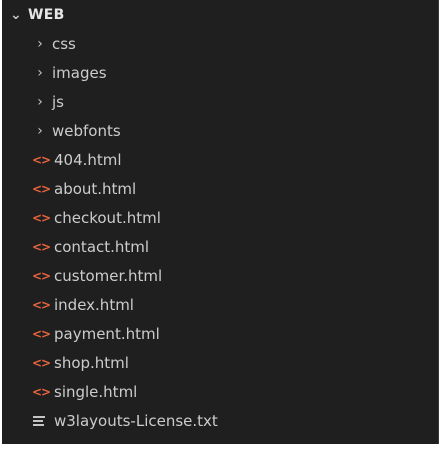  I want to click on file-index-html: <> index.html, so click(220, 305).